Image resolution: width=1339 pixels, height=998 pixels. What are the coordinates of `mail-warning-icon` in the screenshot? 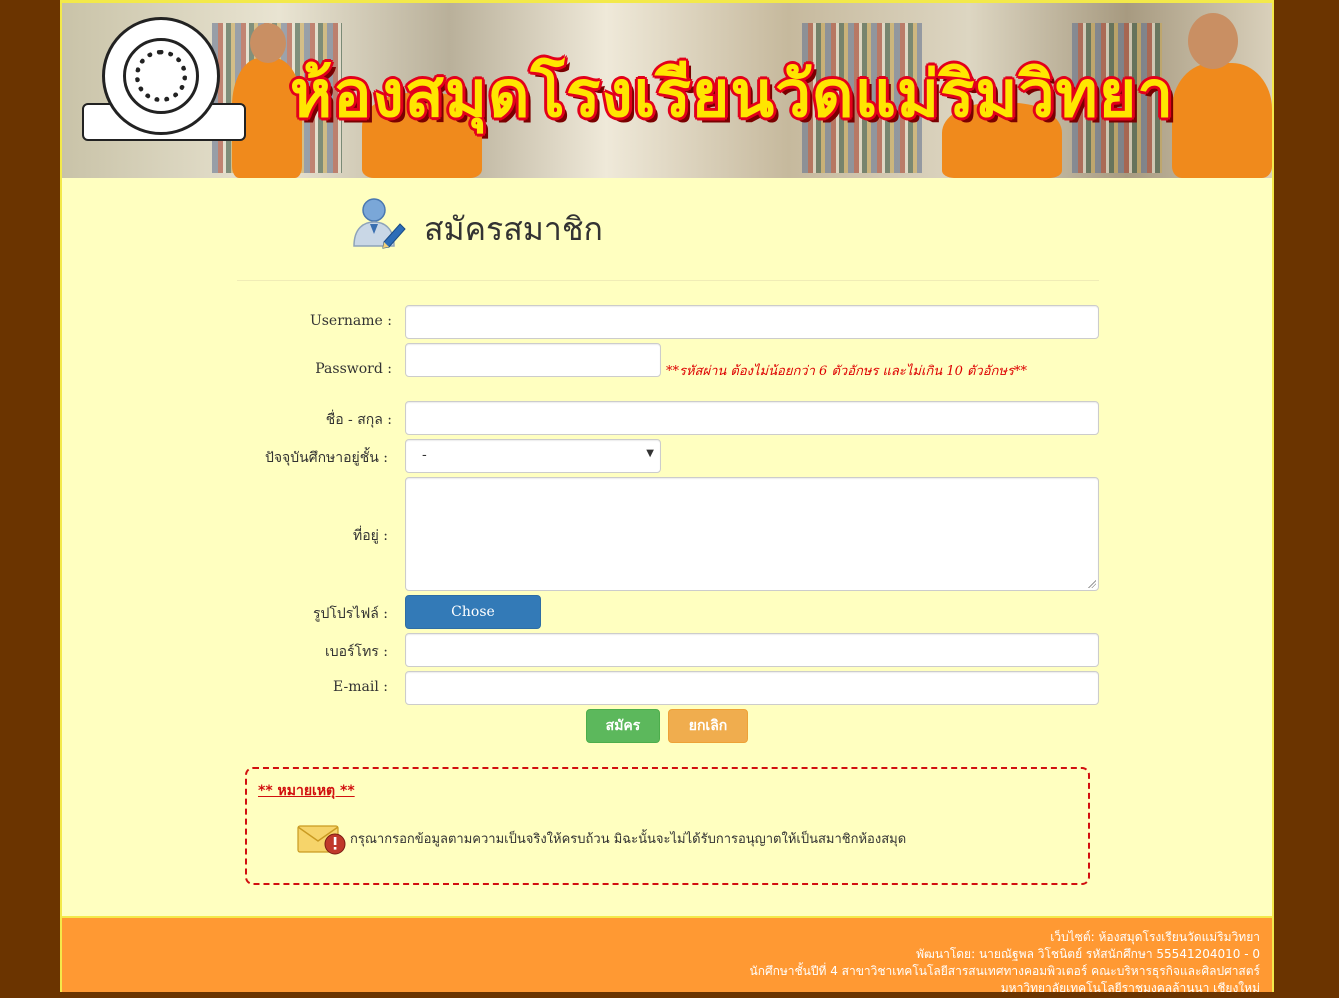 It's located at (321, 840).